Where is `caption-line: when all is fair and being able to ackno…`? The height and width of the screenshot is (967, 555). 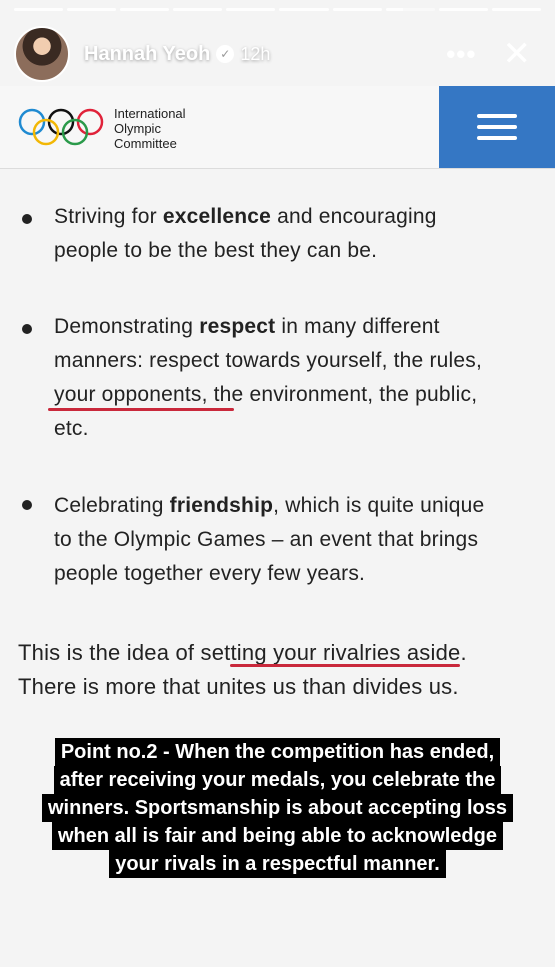
caption-line: when all is fair and being able to ackno… is located at coordinates (277, 836).